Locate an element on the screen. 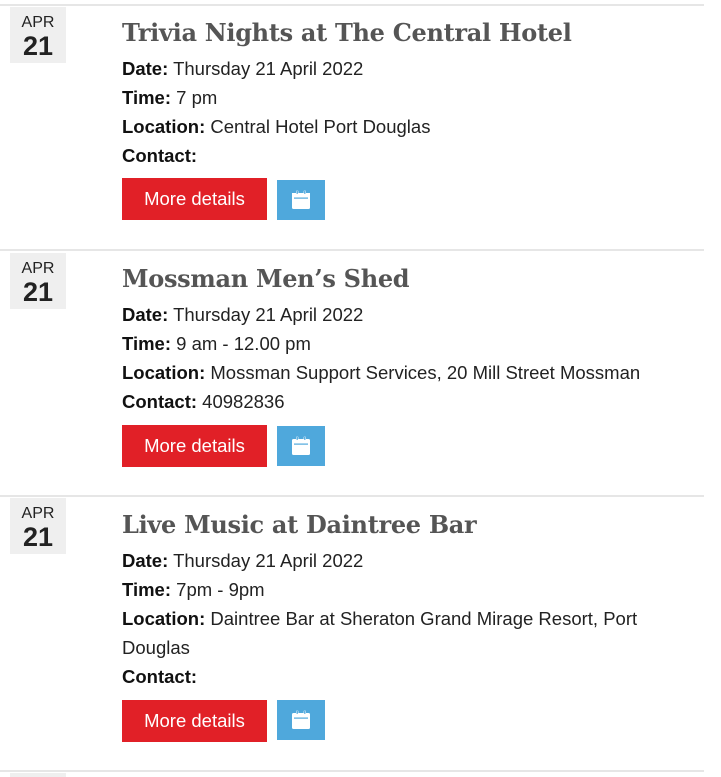  event-location-row-continued: Douglas is located at coordinates (156, 648).